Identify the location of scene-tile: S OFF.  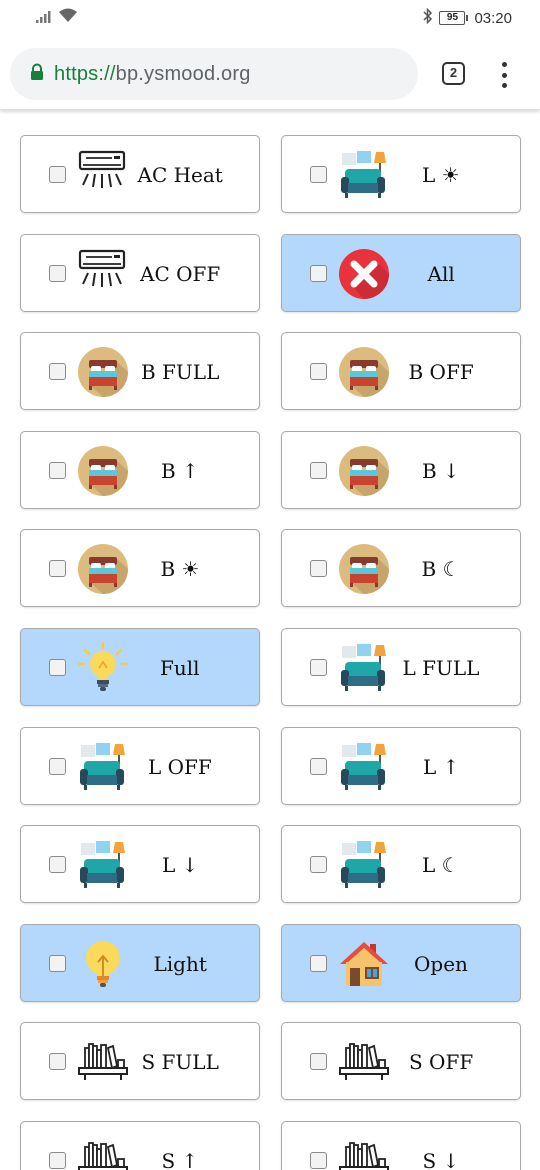
(401, 1061).